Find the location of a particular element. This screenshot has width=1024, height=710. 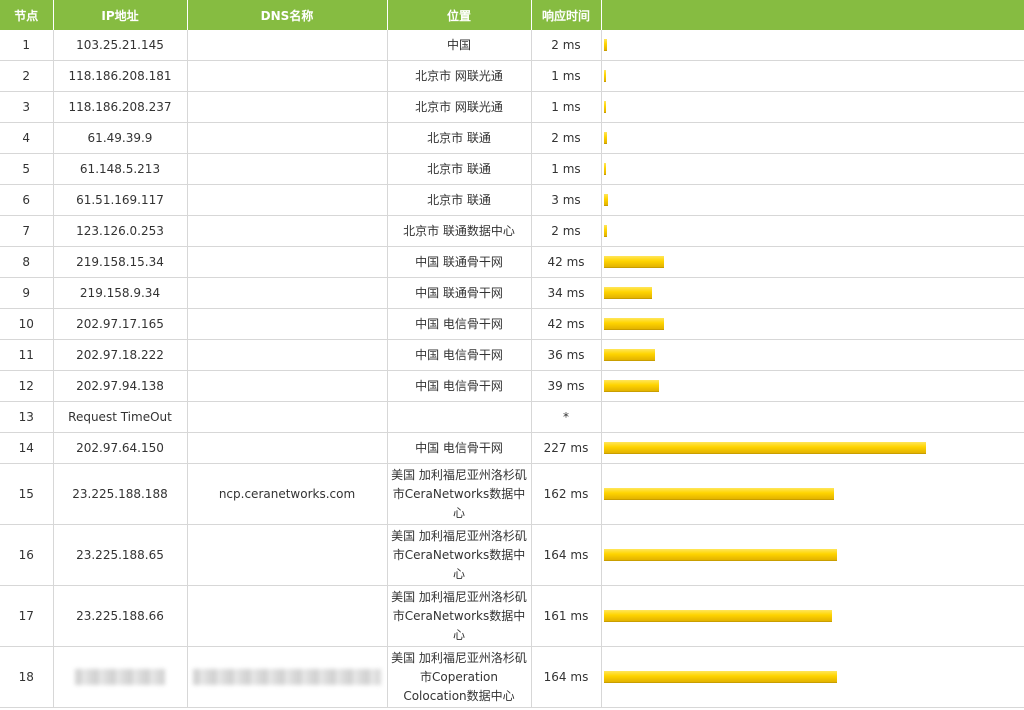

header-response-time: 响应时间 is located at coordinates (566, 15).